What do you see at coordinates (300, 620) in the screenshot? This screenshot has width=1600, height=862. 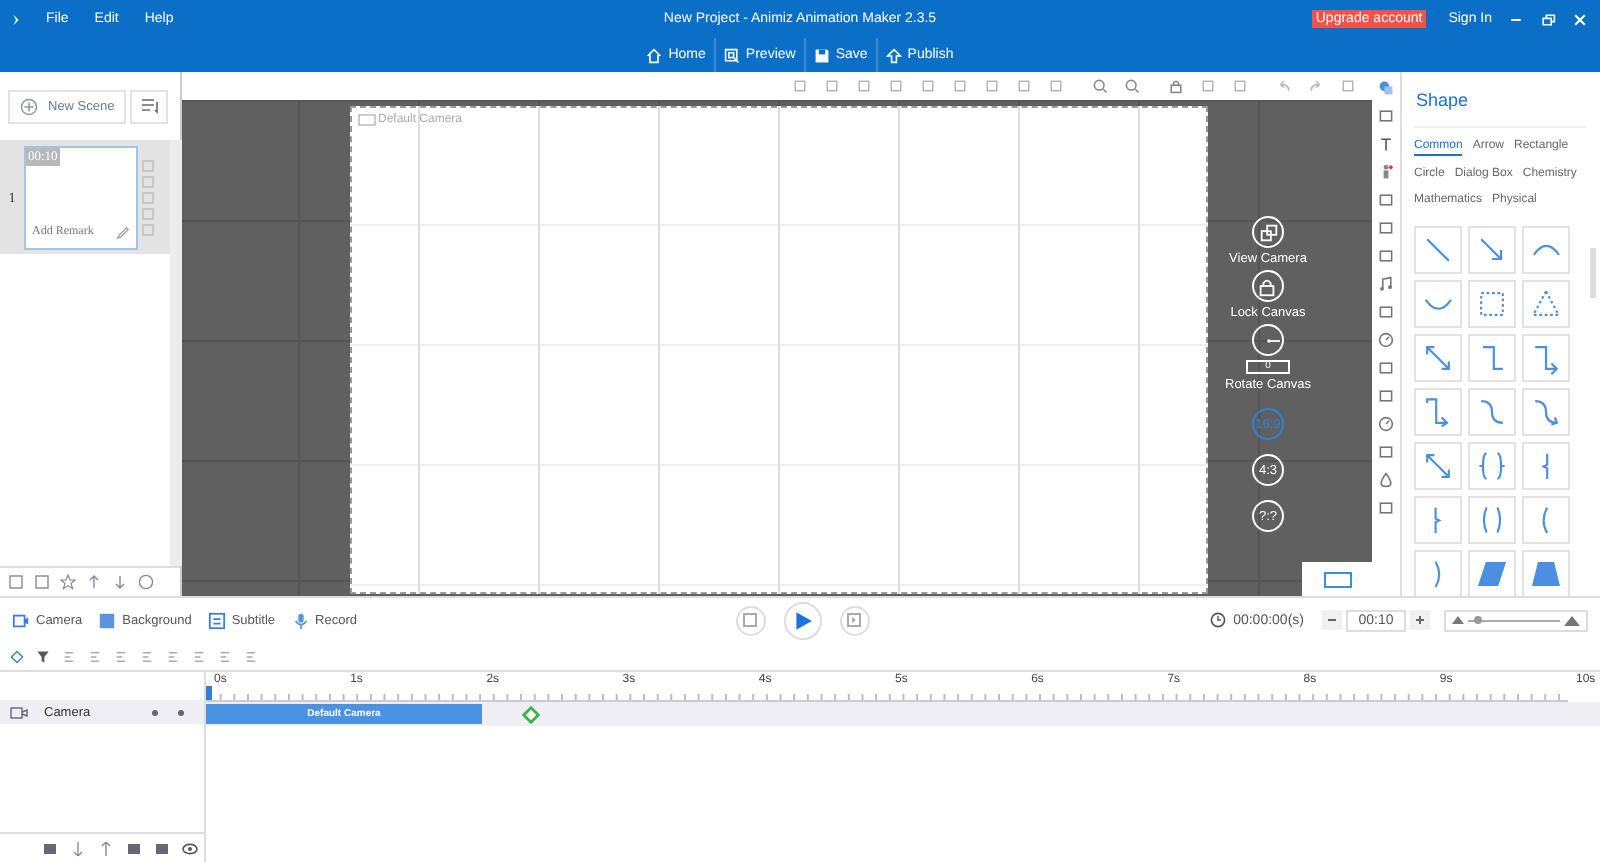 I see `microphone-icon` at bounding box center [300, 620].